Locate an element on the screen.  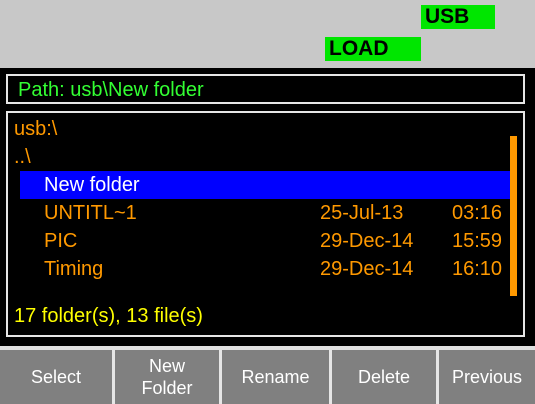
list-item: PIC 29-Dec-14 15:59 is located at coordinates (260, 241).